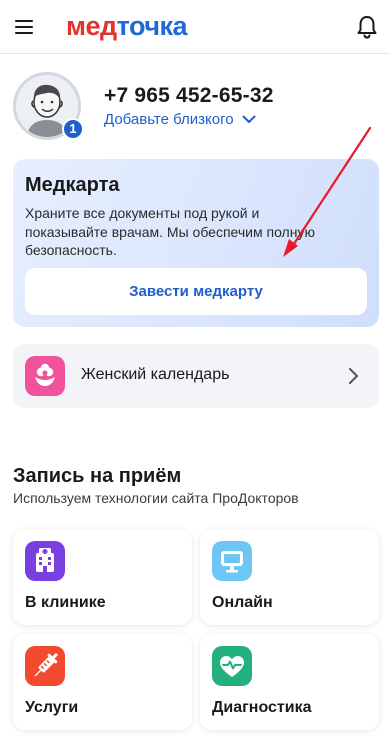  Describe the element at coordinates (289, 682) in the screenshot. I see `tile-diagnostics: Диагностика` at that location.